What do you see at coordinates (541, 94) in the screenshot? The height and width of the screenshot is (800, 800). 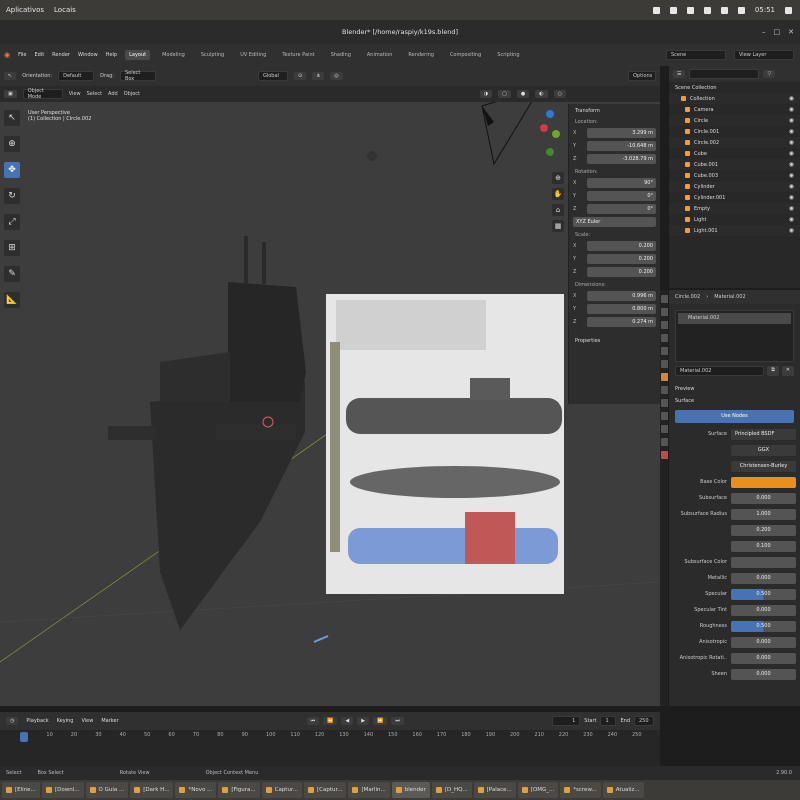 I see `shading-material-icon: ◐` at bounding box center [541, 94].